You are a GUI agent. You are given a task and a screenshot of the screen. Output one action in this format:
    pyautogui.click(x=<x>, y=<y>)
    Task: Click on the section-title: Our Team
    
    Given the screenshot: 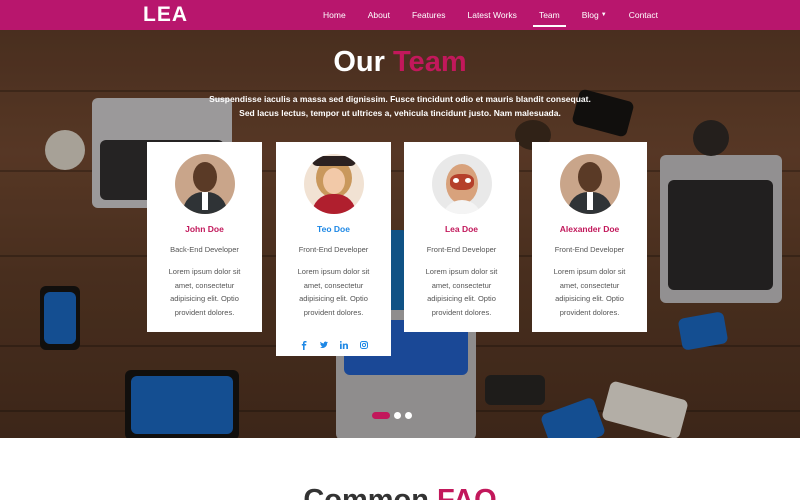 What is the action you would take?
    pyautogui.click(x=400, y=62)
    